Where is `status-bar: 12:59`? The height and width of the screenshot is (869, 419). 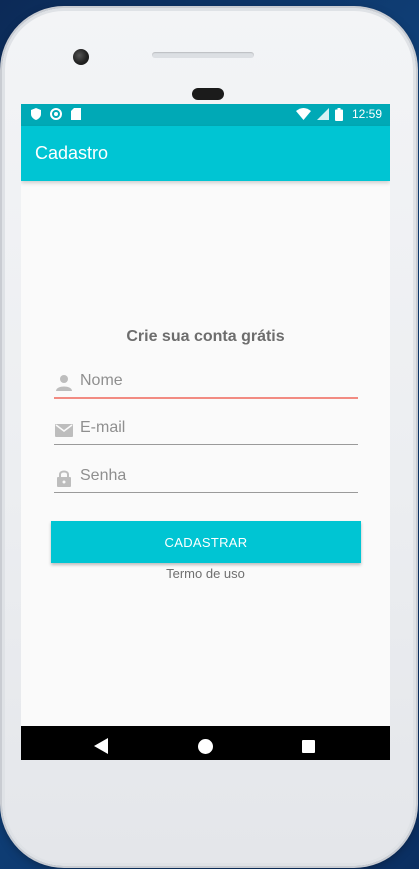
status-bar: 12:59 is located at coordinates (205, 115).